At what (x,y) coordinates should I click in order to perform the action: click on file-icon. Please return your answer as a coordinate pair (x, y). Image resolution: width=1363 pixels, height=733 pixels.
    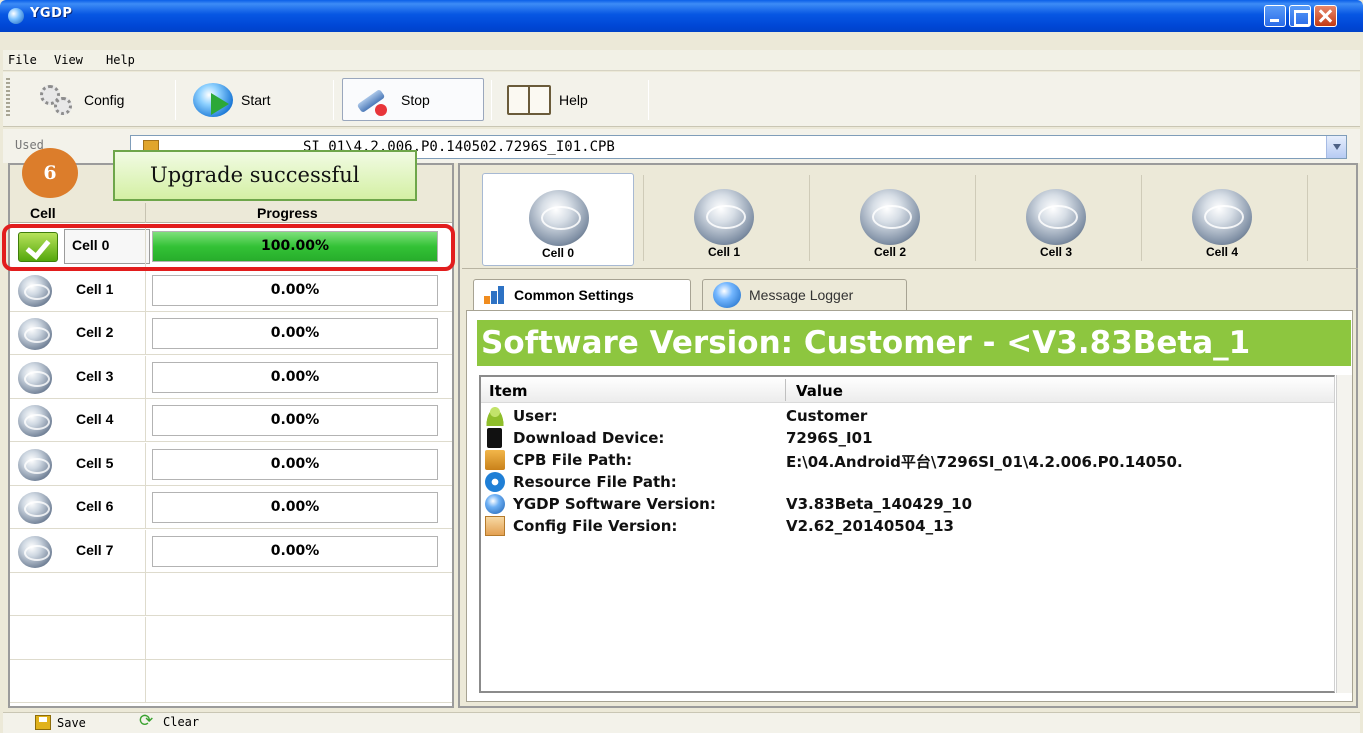
    Looking at the image, I should click on (495, 460).